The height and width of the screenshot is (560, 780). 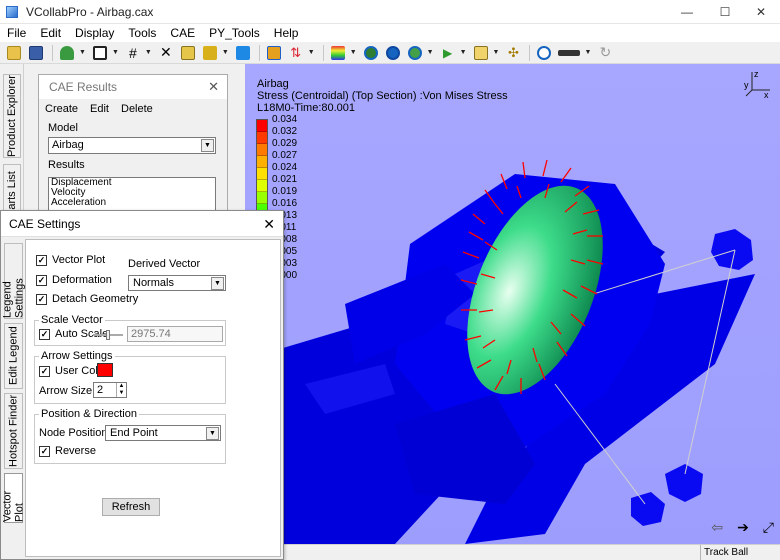 What do you see at coordinates (481, 53) in the screenshot?
I see `note-icon` at bounding box center [481, 53].